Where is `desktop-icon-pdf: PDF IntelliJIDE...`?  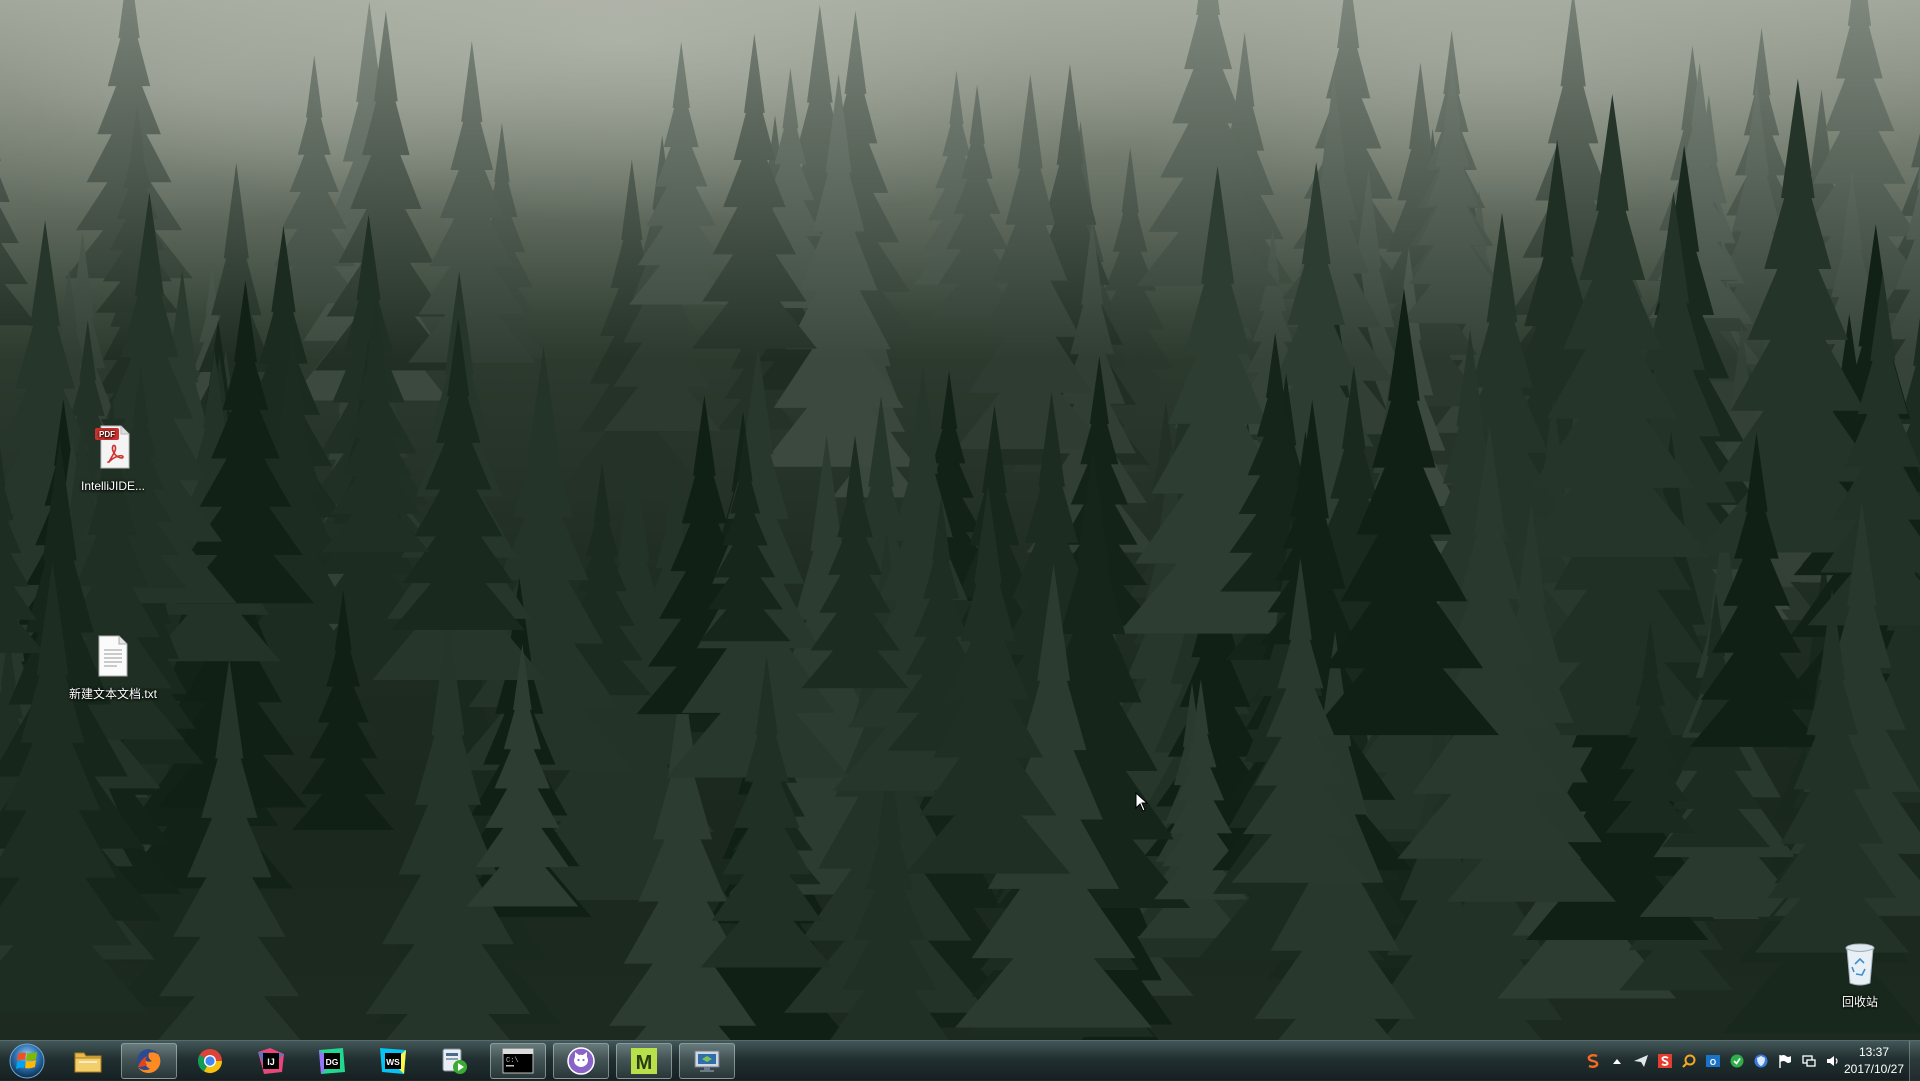 desktop-icon-pdf: PDF IntelliJIDE... is located at coordinates (113, 459).